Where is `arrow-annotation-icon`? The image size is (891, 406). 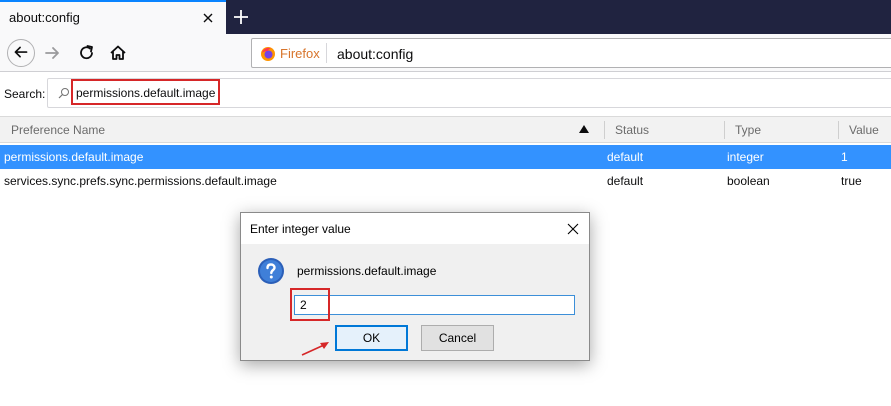 arrow-annotation-icon is located at coordinates (315, 349).